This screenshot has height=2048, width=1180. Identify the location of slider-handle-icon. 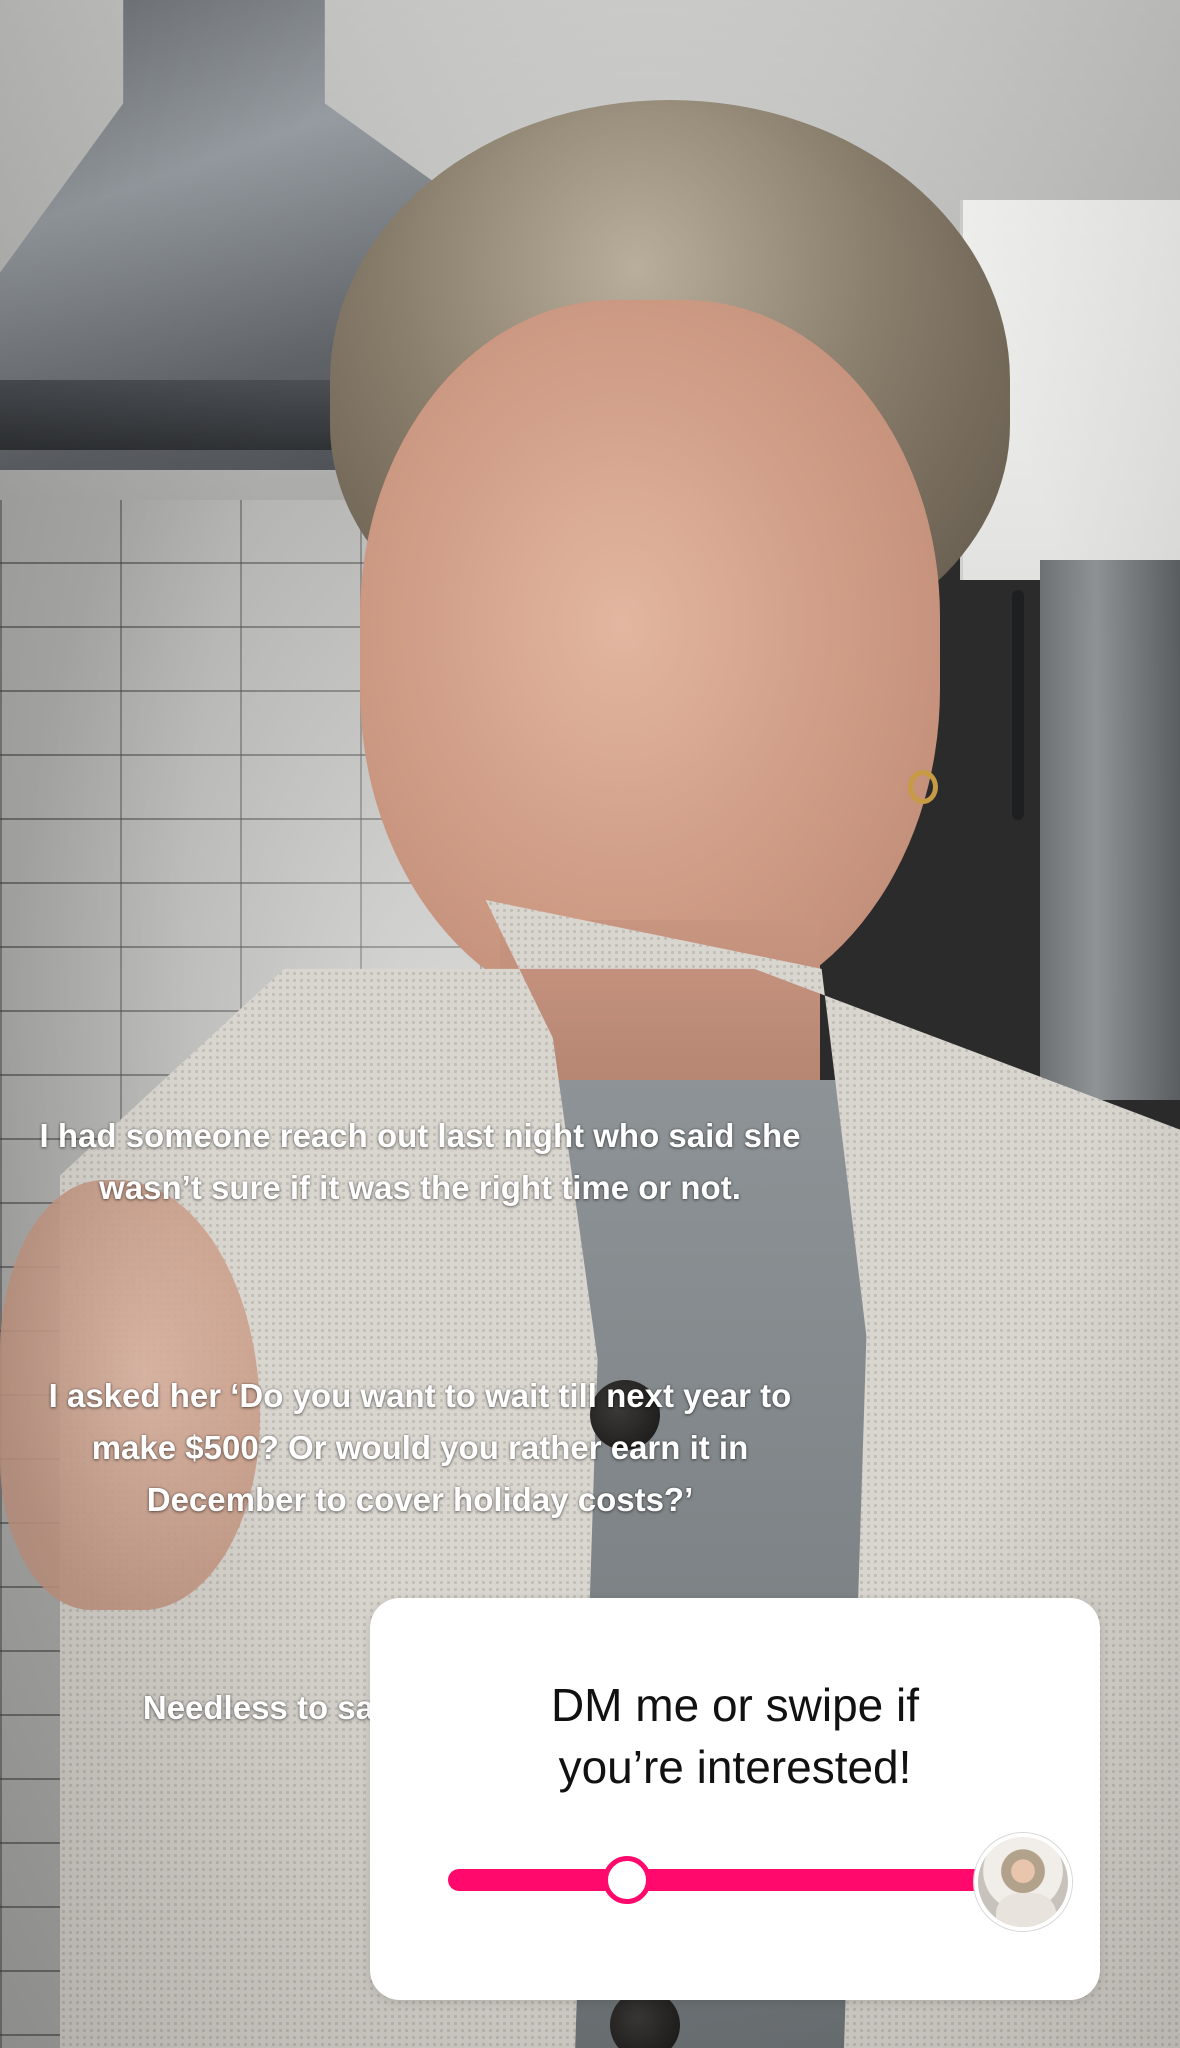
(627, 1880).